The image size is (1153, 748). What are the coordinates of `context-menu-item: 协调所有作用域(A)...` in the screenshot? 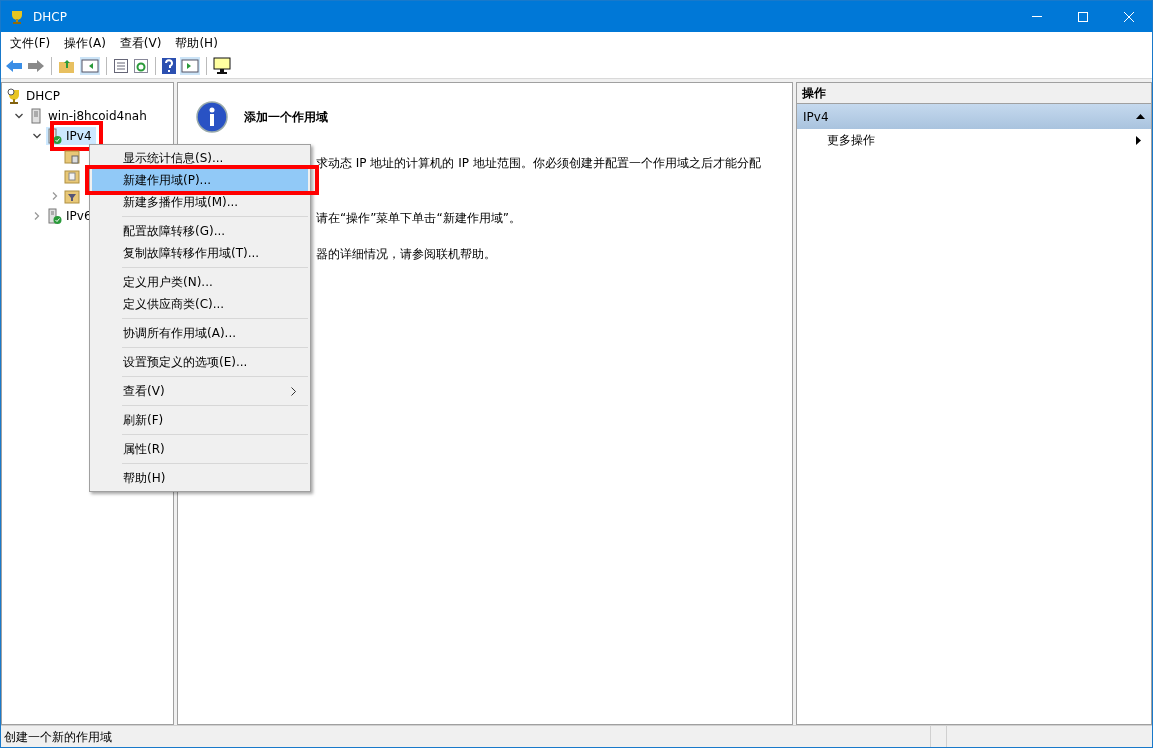 It's located at (200, 333).